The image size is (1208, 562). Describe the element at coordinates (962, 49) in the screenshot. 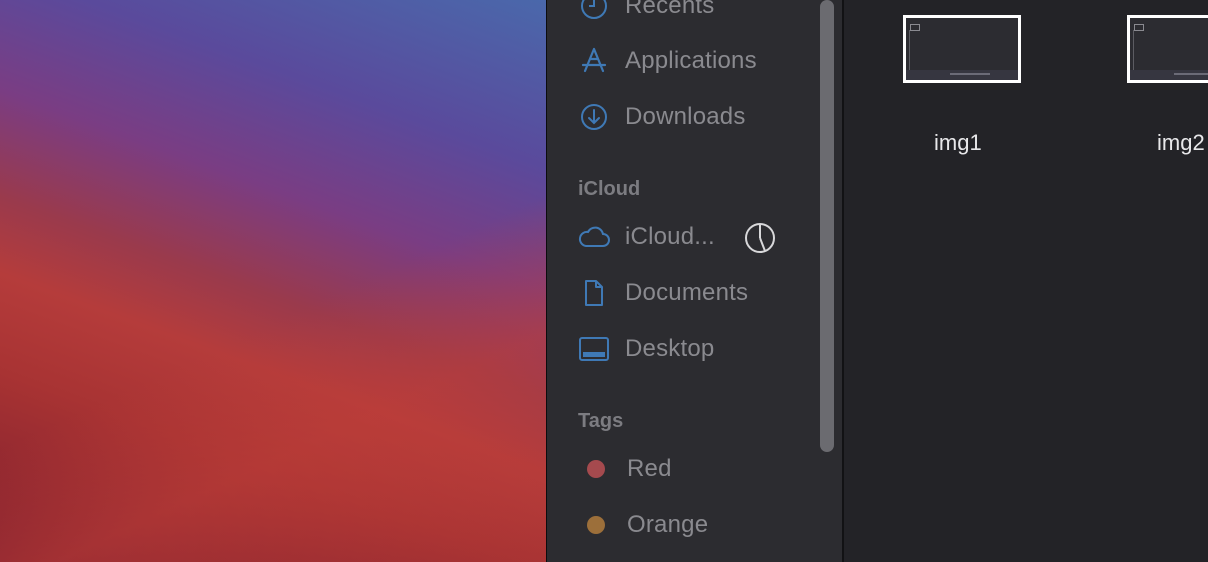

I see `file-thumbnail-img1` at that location.